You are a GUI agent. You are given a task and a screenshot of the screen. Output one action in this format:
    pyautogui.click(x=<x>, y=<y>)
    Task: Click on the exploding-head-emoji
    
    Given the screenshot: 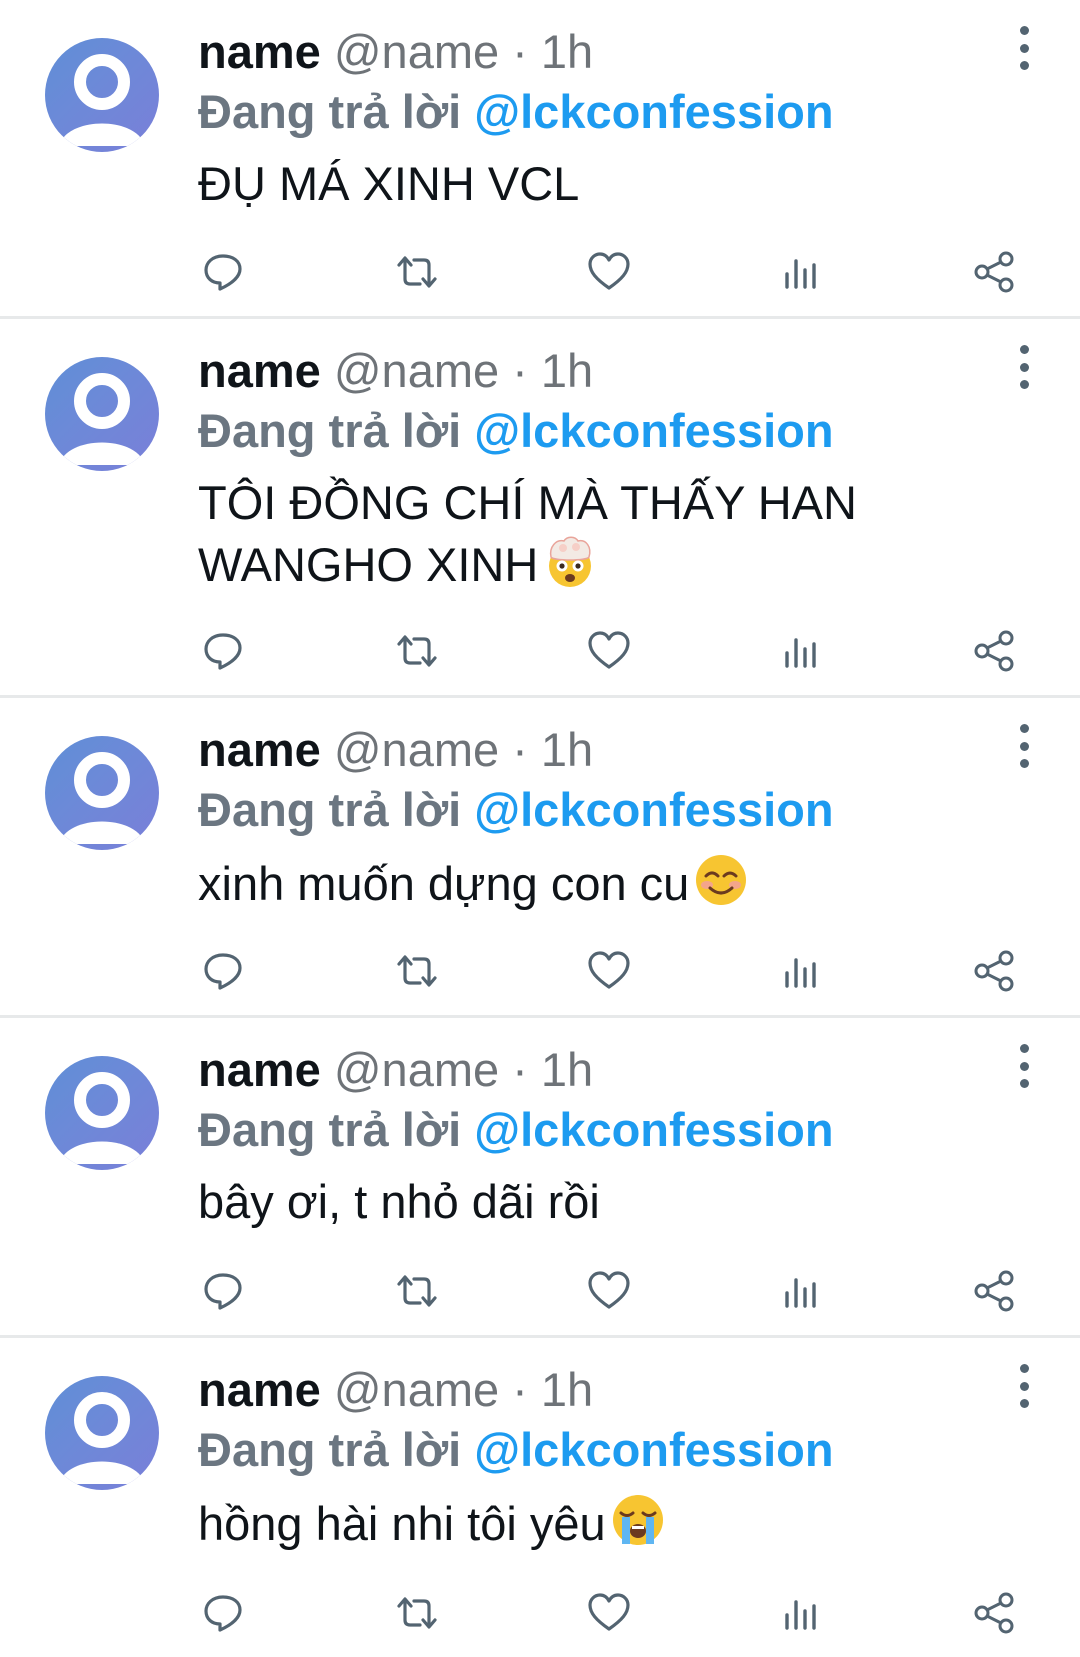 What is the action you would take?
    pyautogui.click(x=570, y=561)
    